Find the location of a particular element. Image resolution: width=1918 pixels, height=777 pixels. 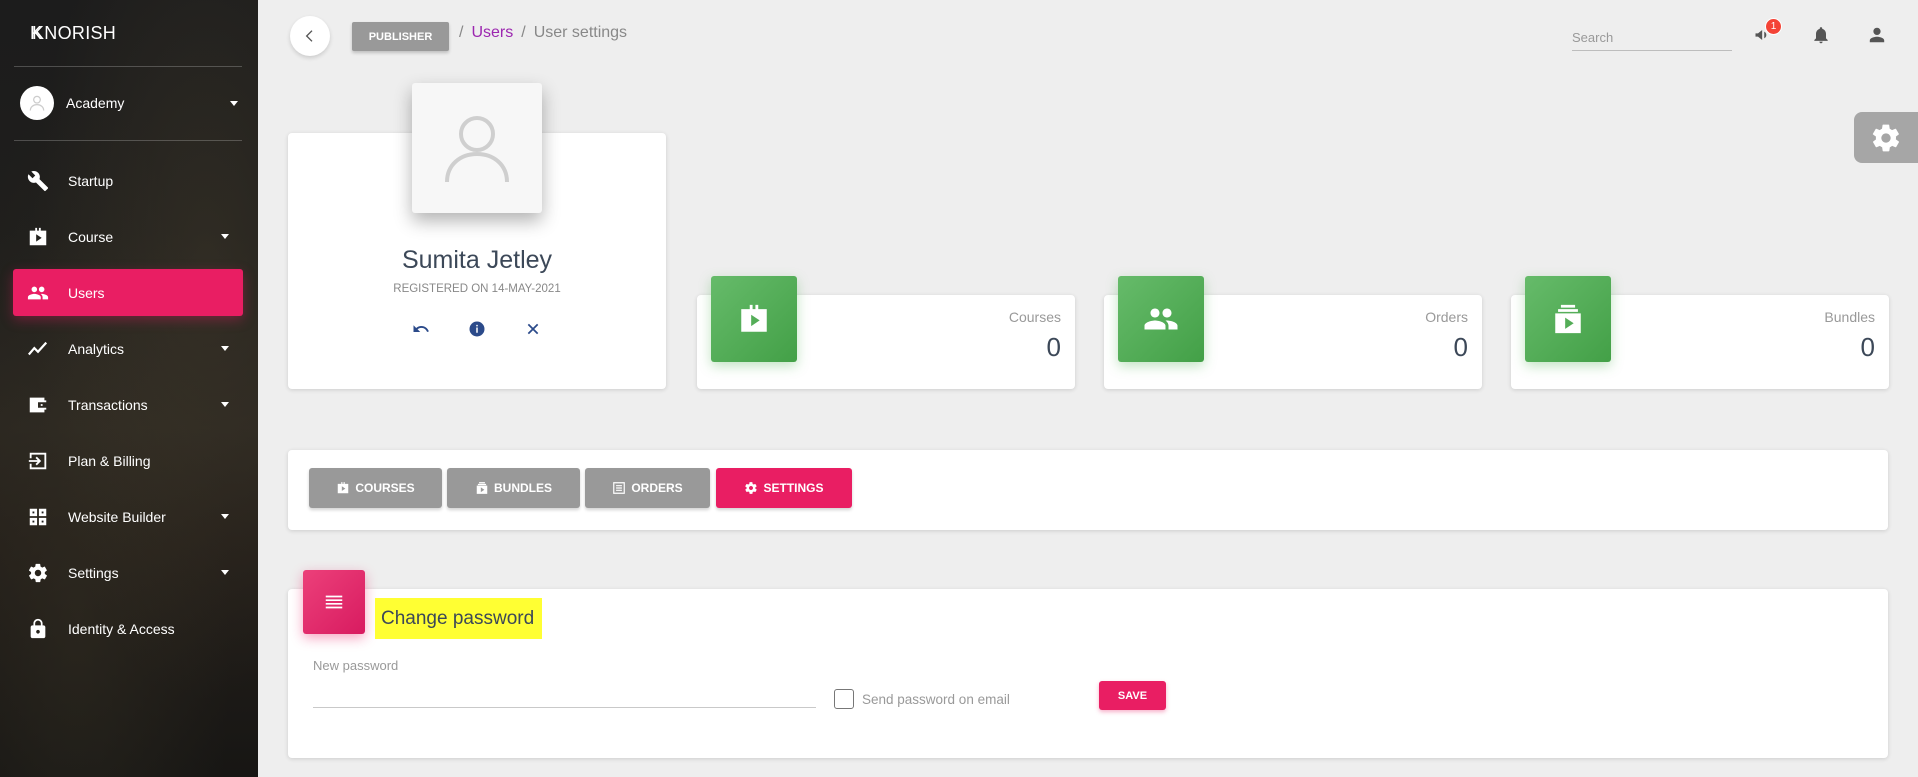

sidebar-item-label: Settings is located at coordinates (93, 572).